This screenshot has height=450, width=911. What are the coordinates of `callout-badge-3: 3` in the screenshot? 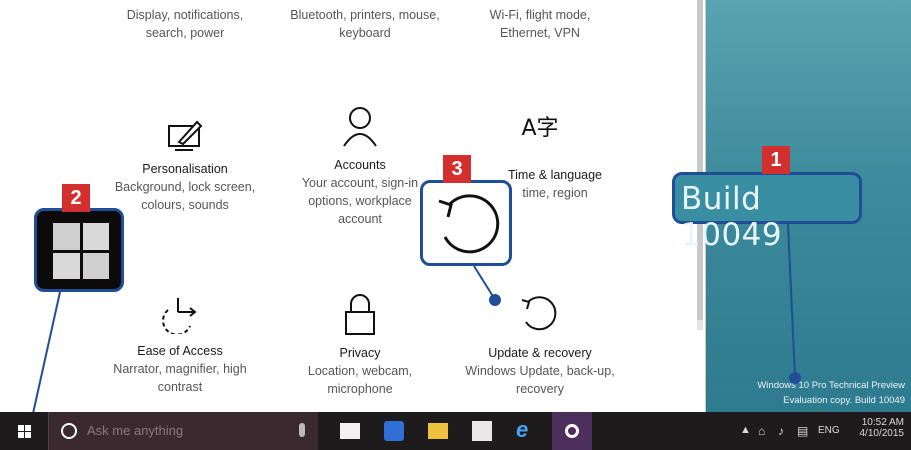 It's located at (457, 169).